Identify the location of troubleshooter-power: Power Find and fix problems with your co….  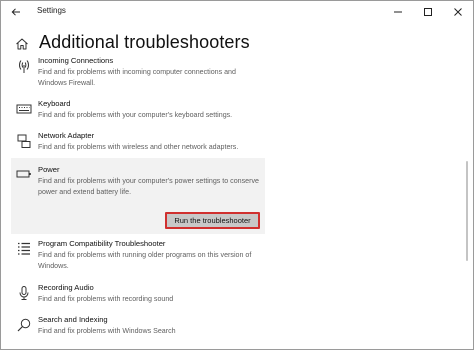
(138, 196).